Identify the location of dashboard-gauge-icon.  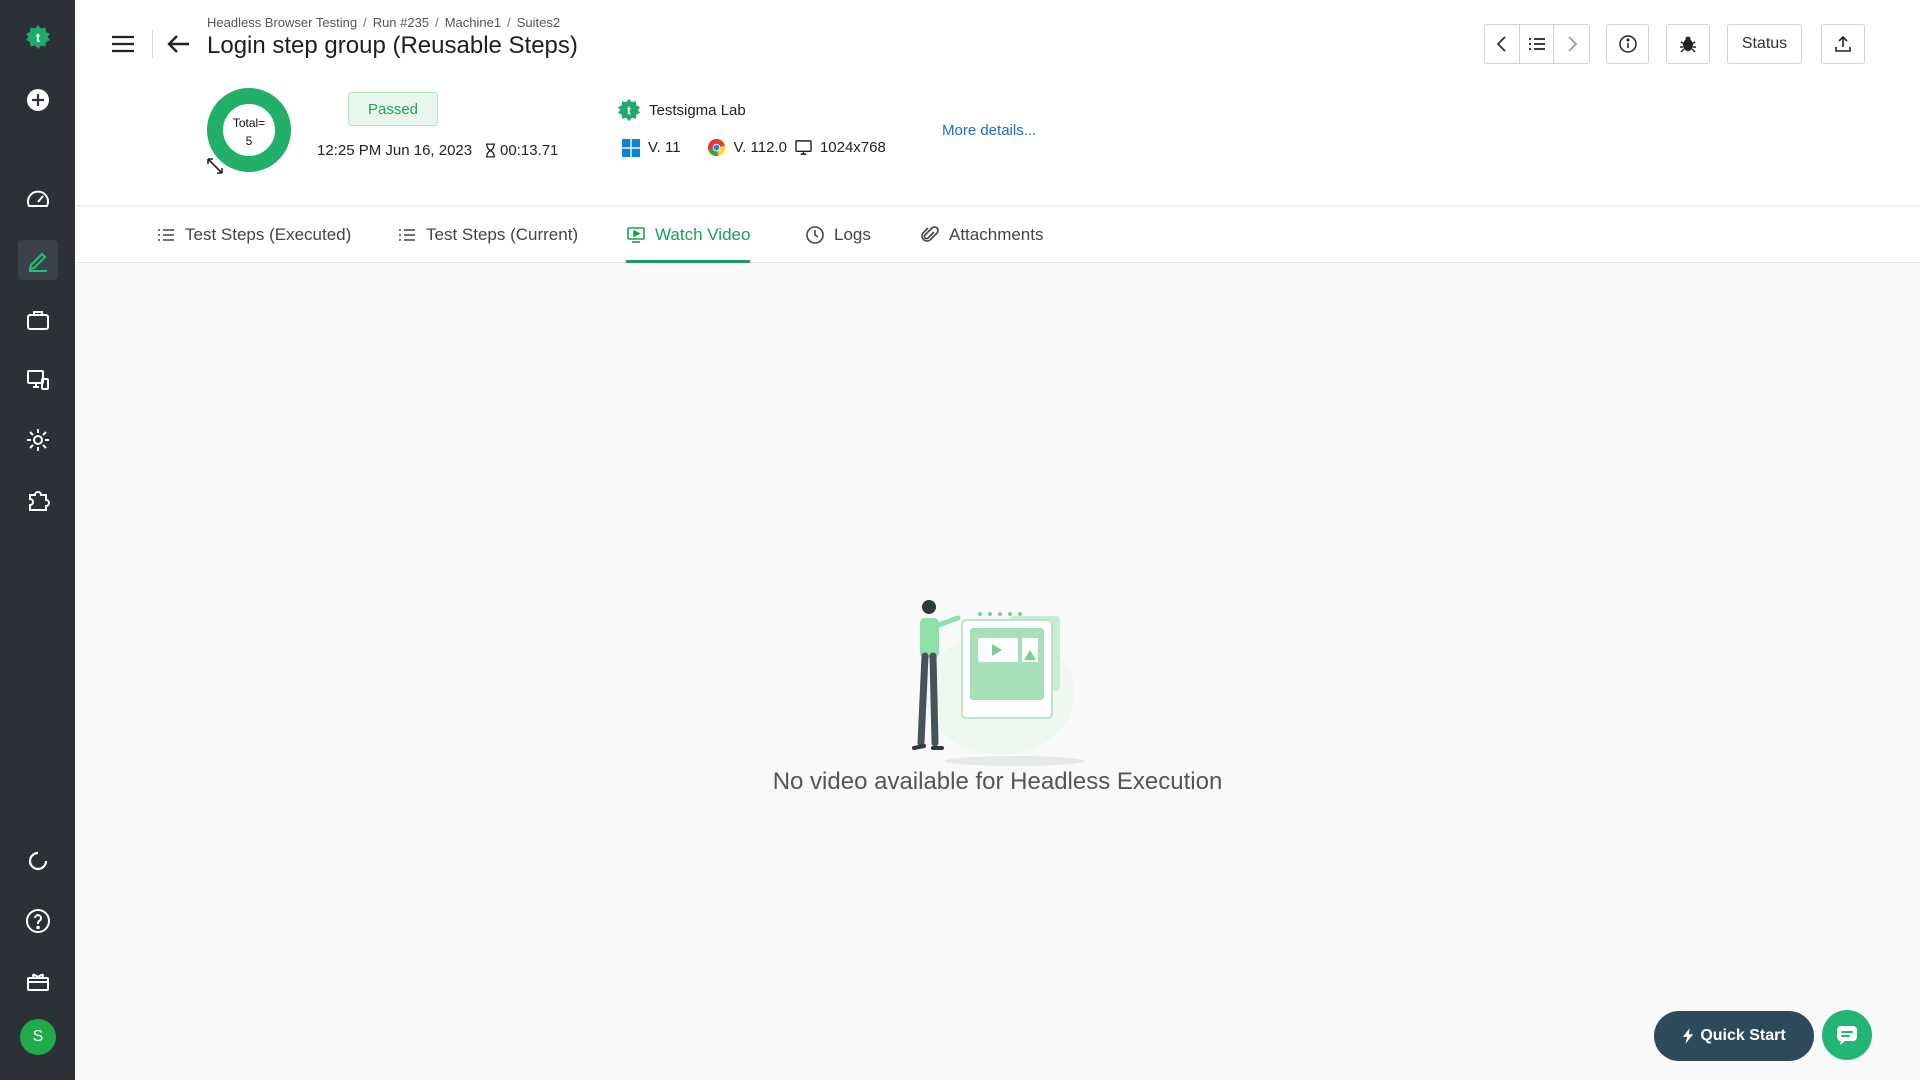
(38, 200).